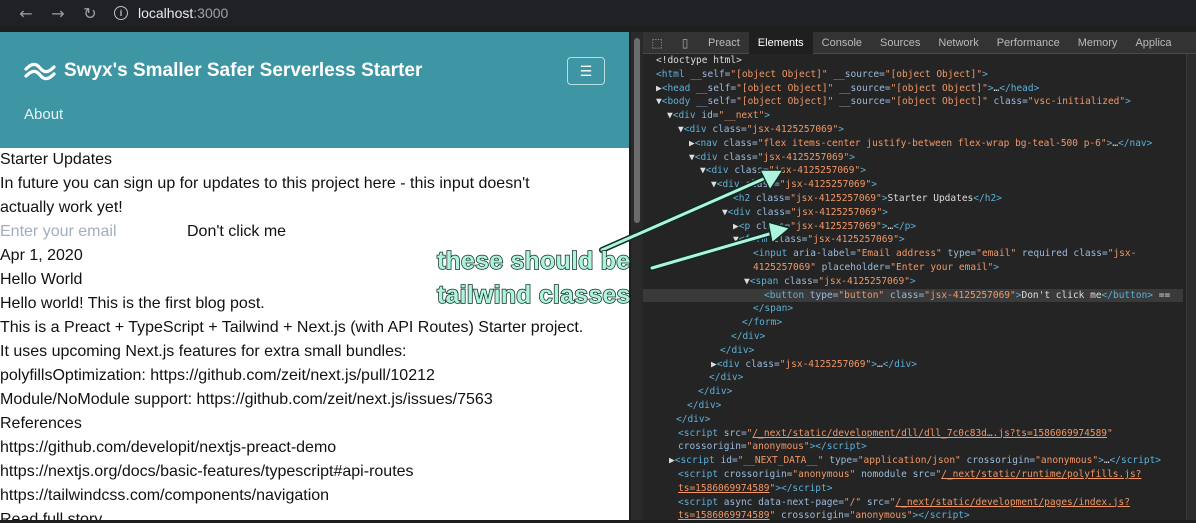 This screenshot has width=1196, height=523. I want to click on dom-node: crossorigin="anonymous"></script>, so click(913, 447).